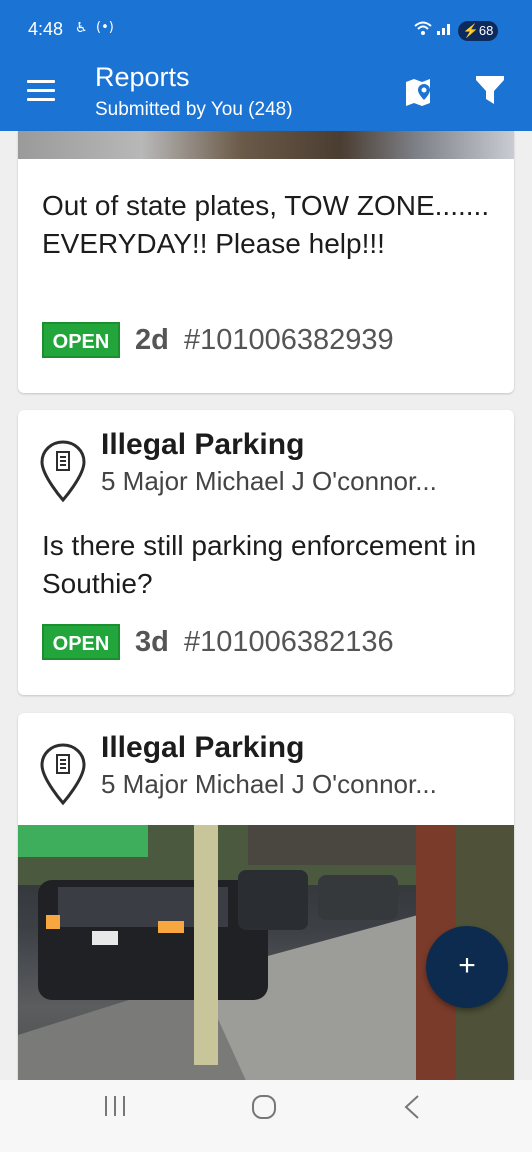 Image resolution: width=532 pixels, height=1152 pixels. What do you see at coordinates (420, 94) in the screenshot?
I see `map-pin-icon` at bounding box center [420, 94].